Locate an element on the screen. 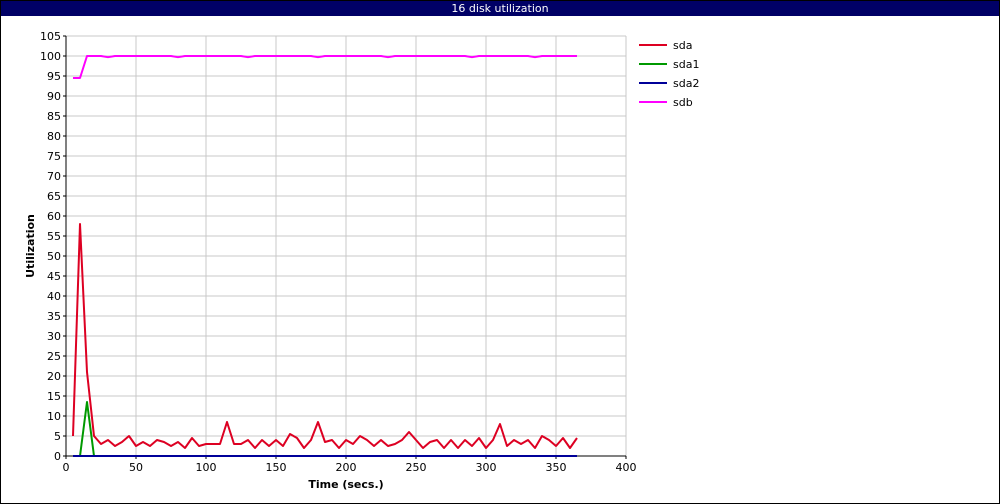  legend-label-sdb: sdb is located at coordinates (683, 102).